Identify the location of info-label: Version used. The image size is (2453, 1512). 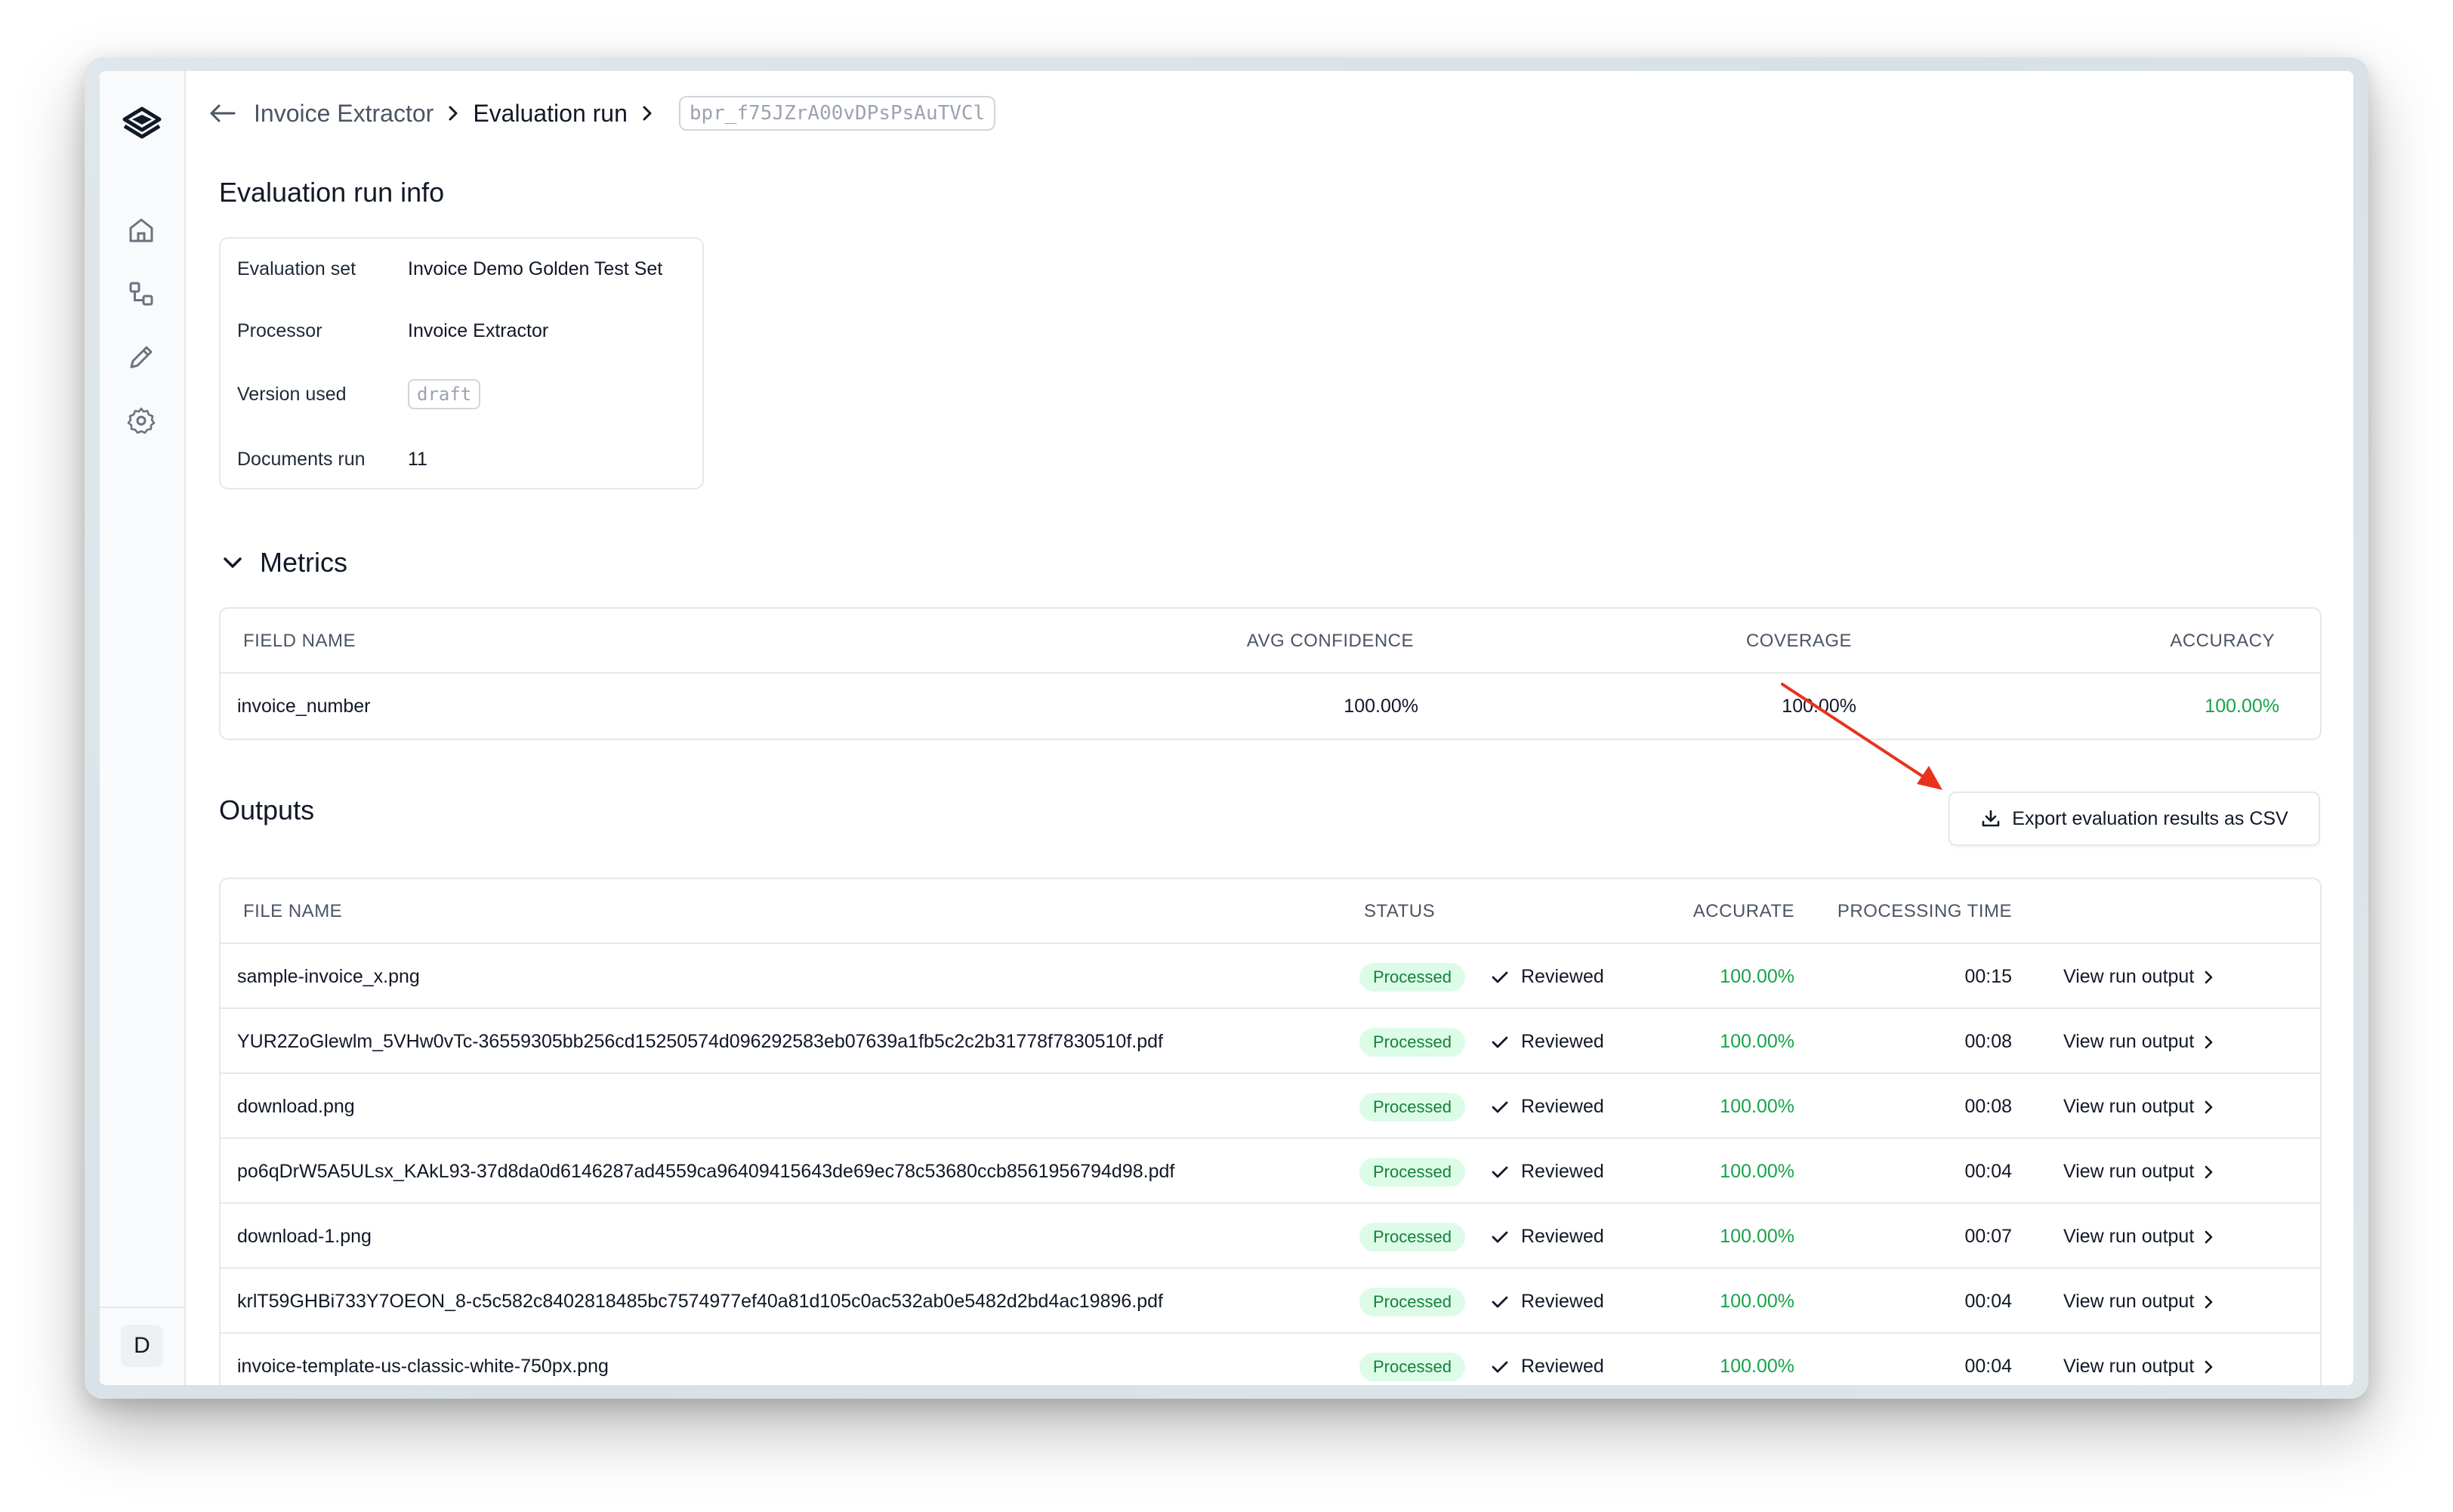
(292, 394).